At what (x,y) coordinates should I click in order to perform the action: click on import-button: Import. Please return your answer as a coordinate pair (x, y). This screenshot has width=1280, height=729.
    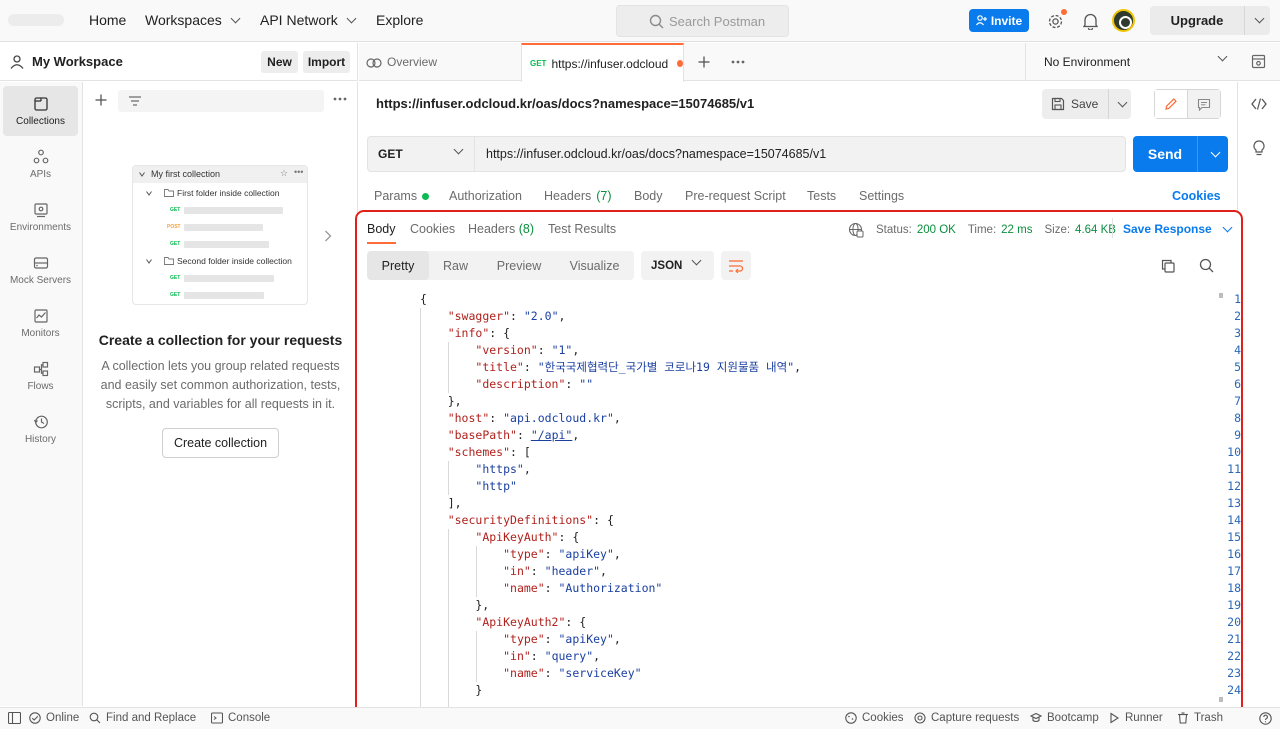
    Looking at the image, I should click on (326, 62).